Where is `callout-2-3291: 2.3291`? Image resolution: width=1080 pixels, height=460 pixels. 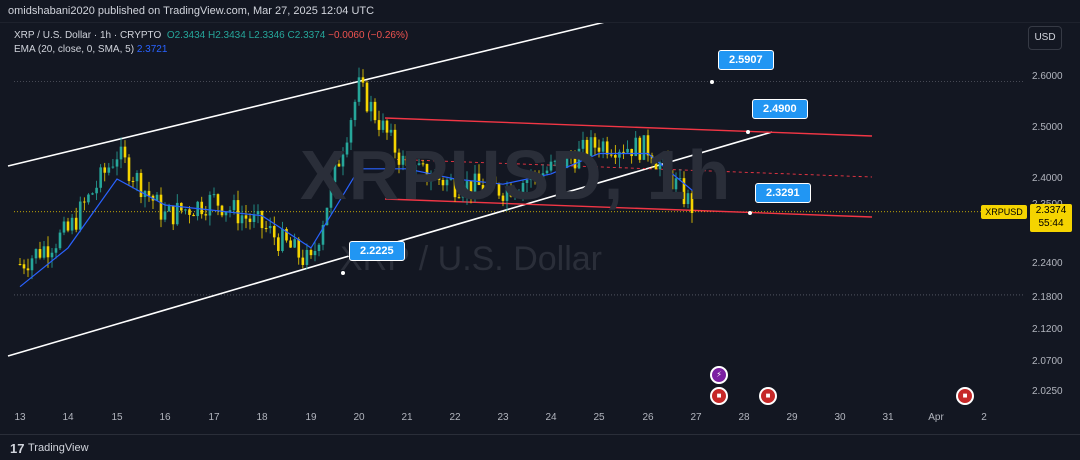
callout-2-3291: 2.3291 is located at coordinates (783, 193).